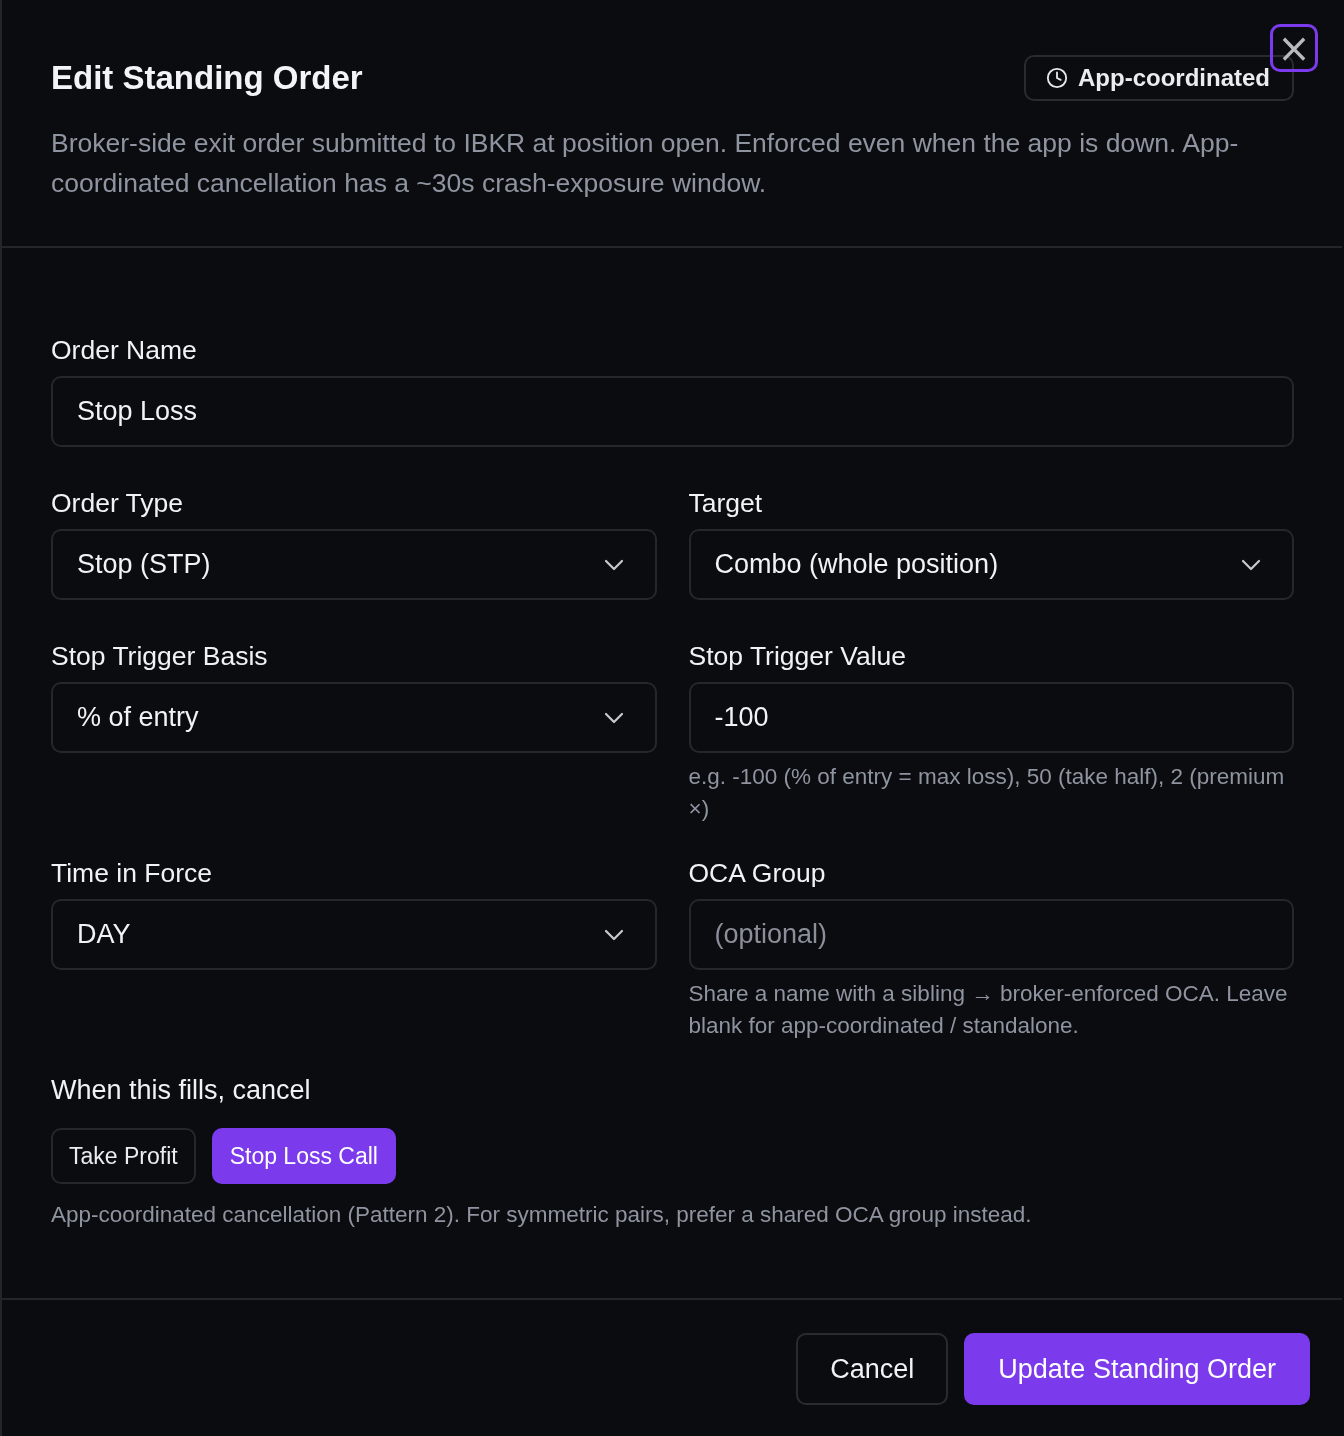 The height and width of the screenshot is (1436, 1344). What do you see at coordinates (872, 1369) in the screenshot?
I see `cancel-button: Cancel` at bounding box center [872, 1369].